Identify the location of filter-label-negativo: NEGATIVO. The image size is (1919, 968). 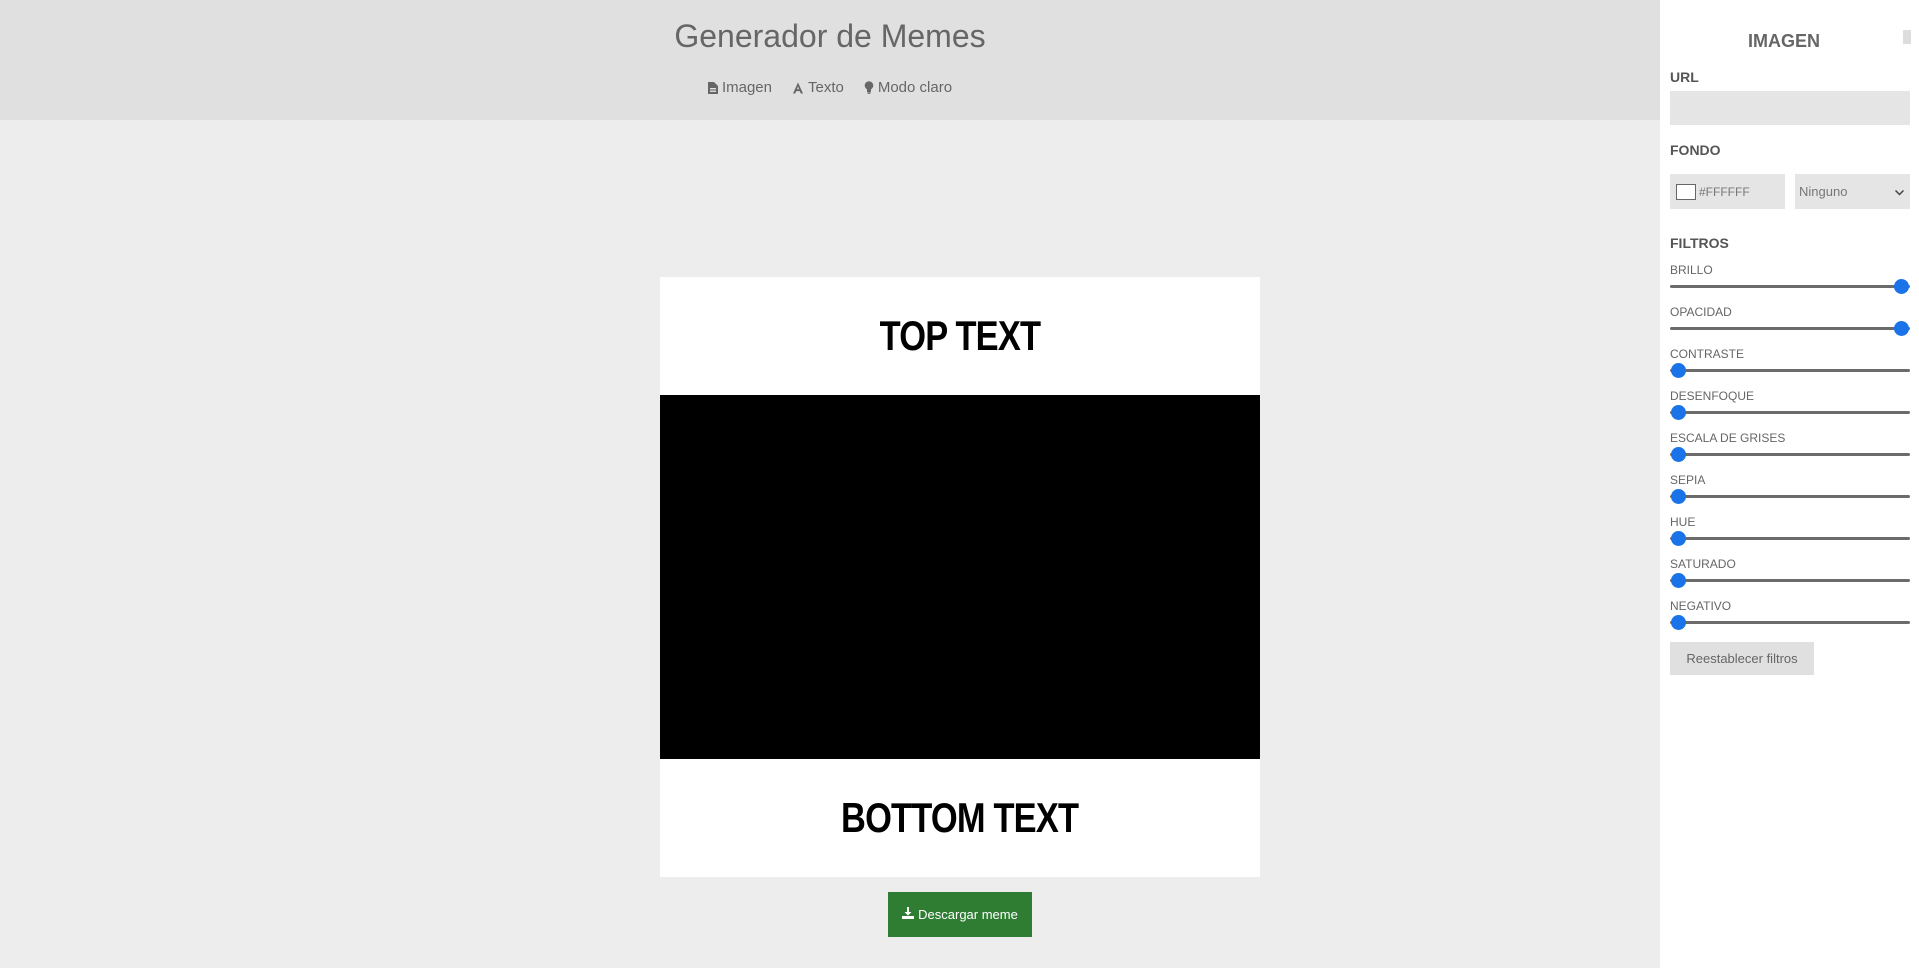
(1701, 606).